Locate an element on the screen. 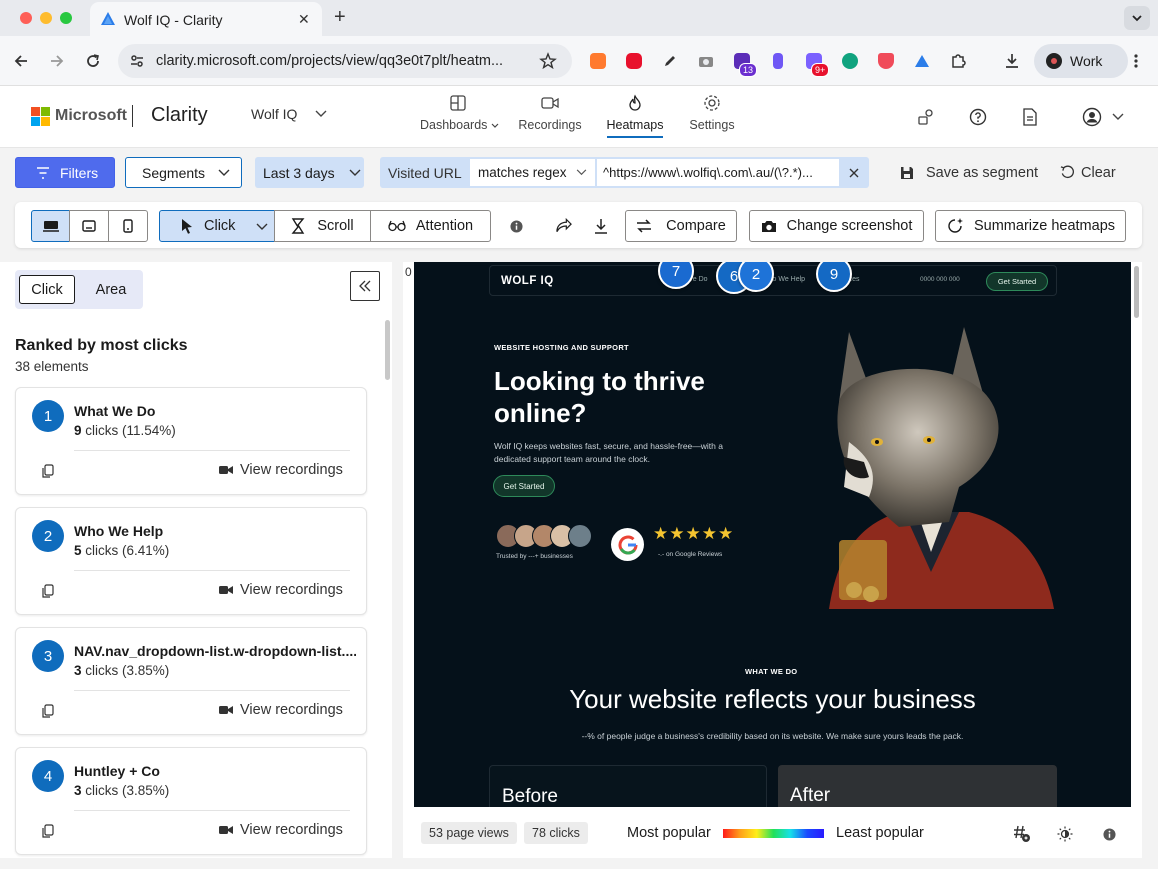 Image resolution: width=1158 pixels, height=869 pixels. feedback-icon is located at coordinates (926, 117).